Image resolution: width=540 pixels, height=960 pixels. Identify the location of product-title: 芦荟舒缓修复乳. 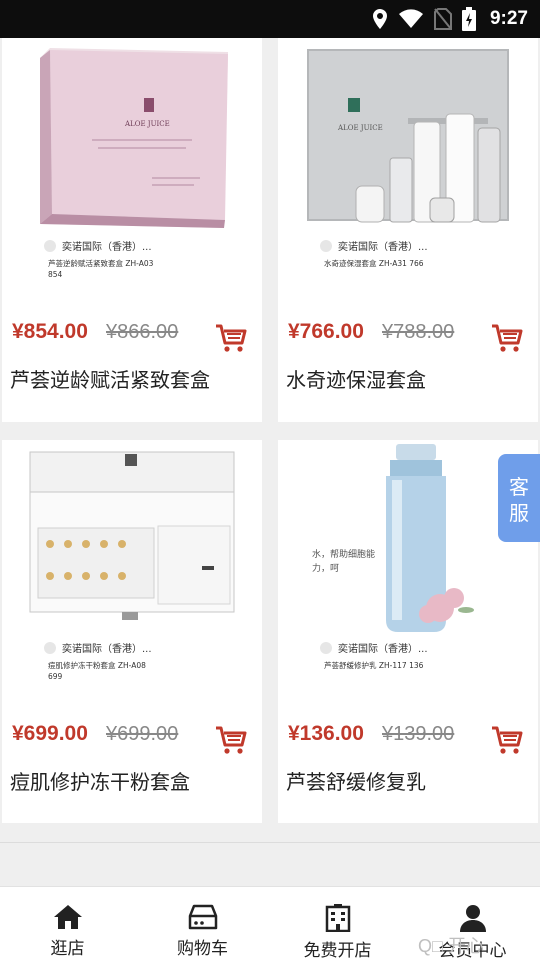
(356, 780).